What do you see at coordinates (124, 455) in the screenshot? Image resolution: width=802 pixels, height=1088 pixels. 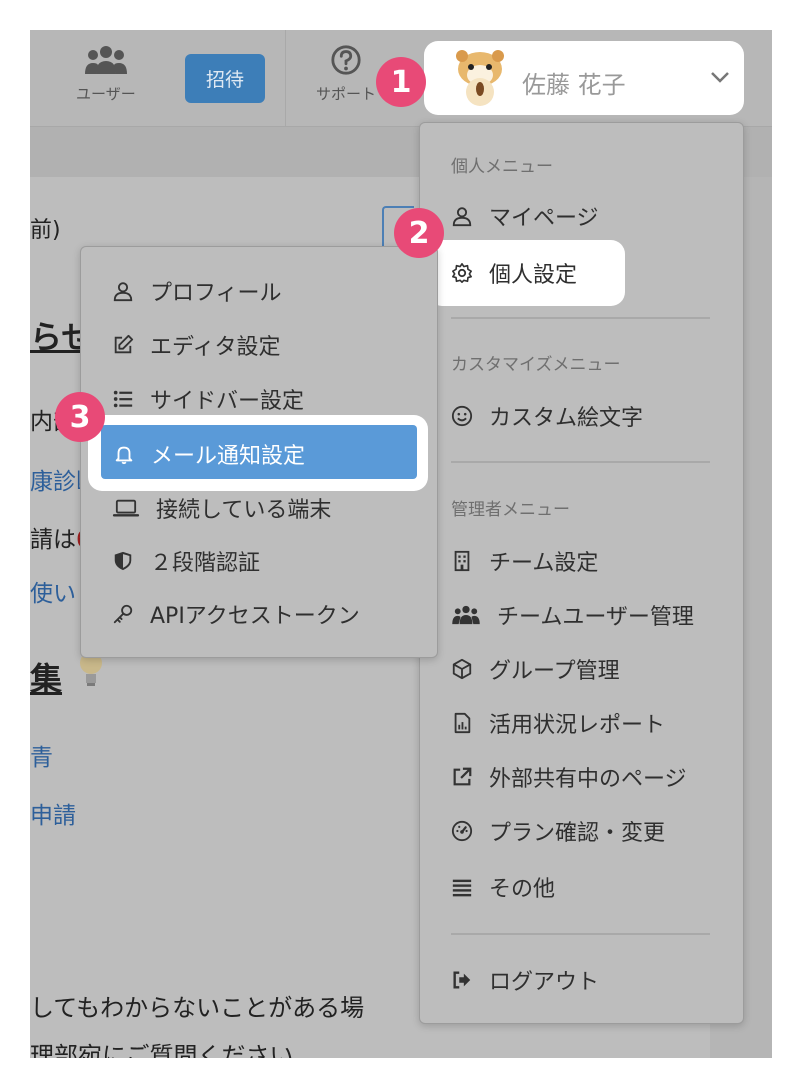 I see `bell-icon` at bounding box center [124, 455].